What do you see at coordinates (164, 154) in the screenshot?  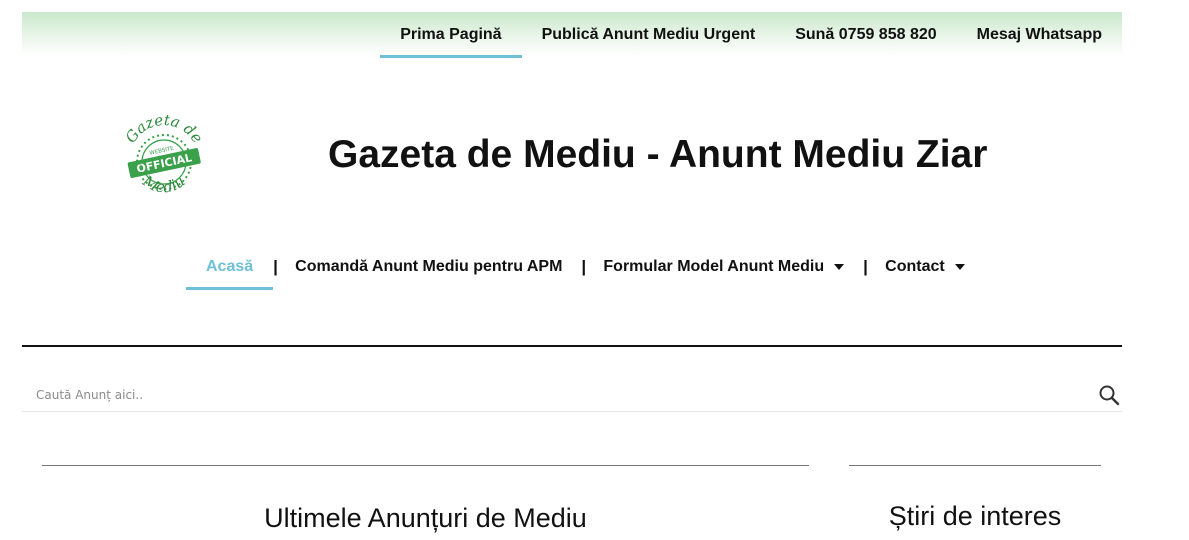 I see `official-stamp-icon: Gazeta de Mediu OFFICIAL WEBSITE ★ ★` at bounding box center [164, 154].